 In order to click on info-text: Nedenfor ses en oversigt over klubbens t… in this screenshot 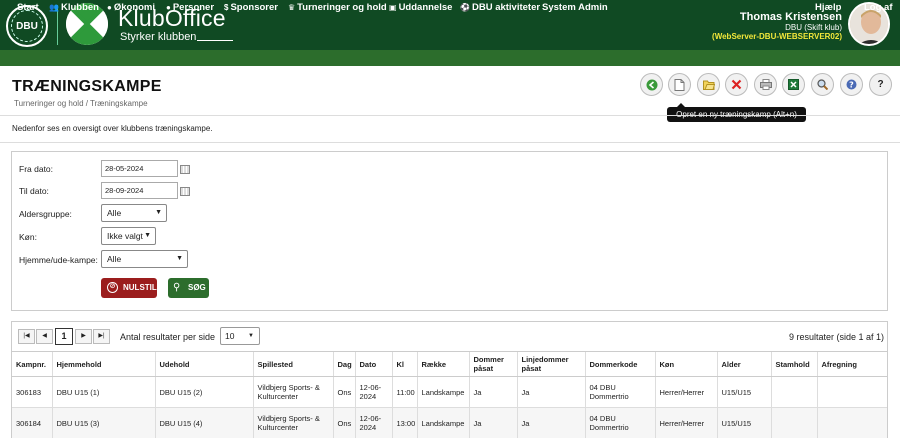, I will do `click(112, 128)`.